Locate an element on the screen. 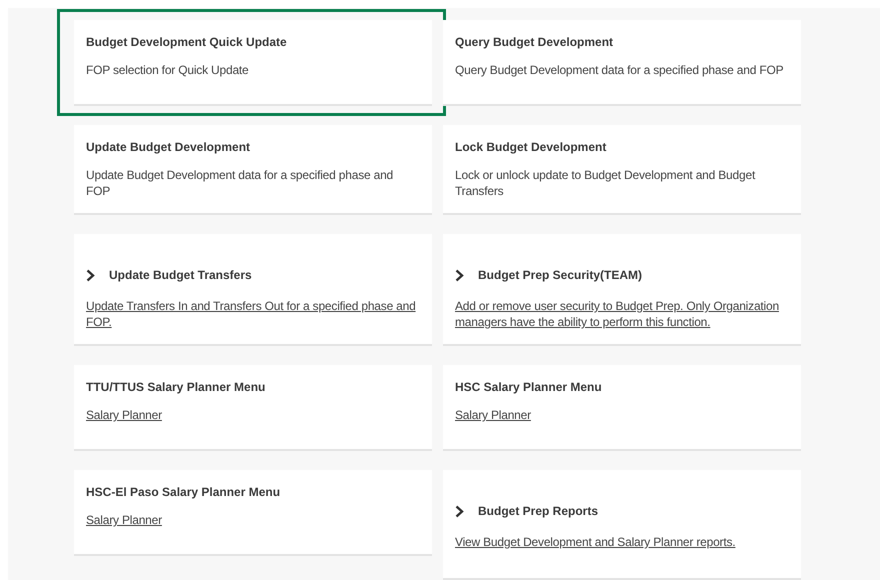  card-title: Budget Prep Reports is located at coordinates (538, 511).